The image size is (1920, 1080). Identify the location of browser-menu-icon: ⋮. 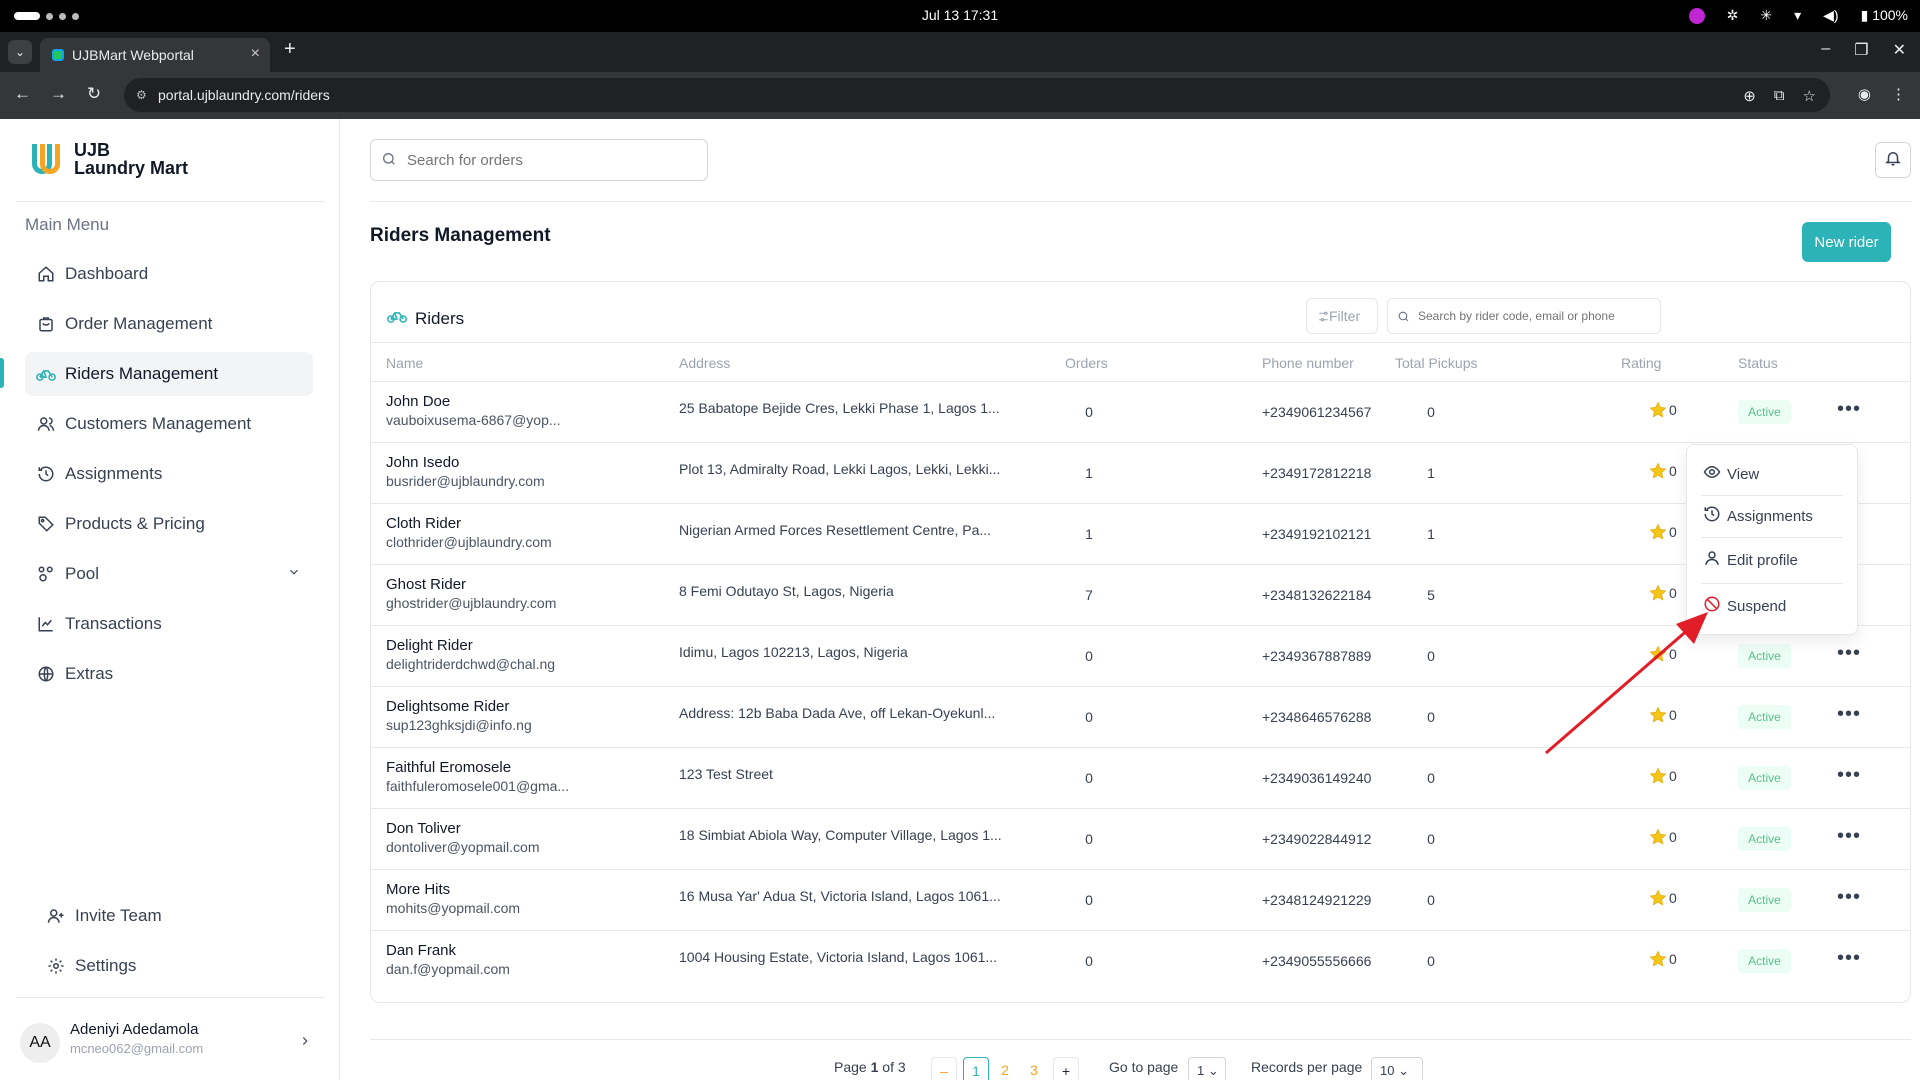
(1898, 94).